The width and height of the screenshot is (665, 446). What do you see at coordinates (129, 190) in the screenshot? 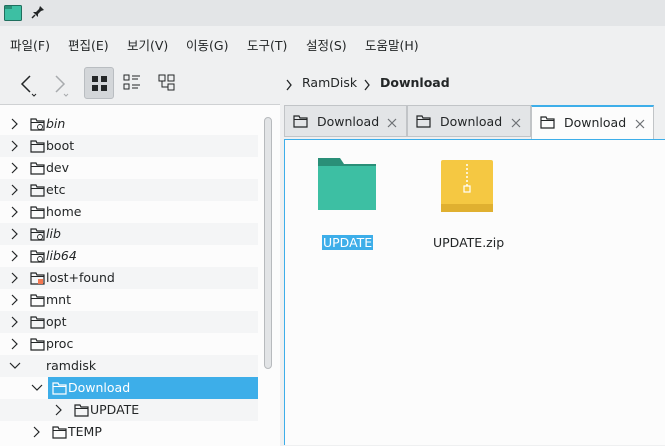
I see `tree-item-etc: etc` at bounding box center [129, 190].